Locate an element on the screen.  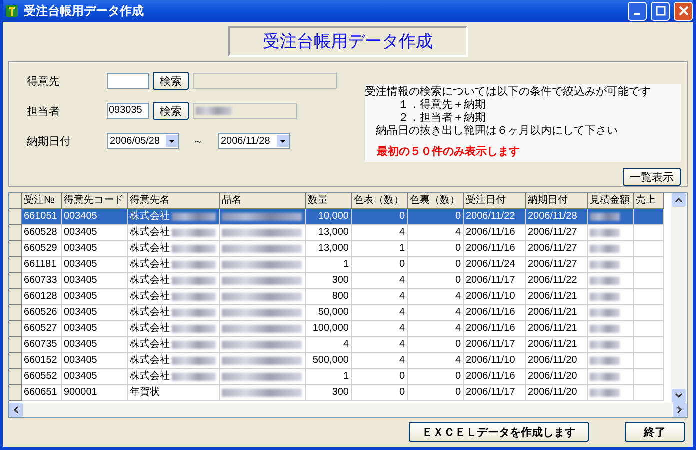
info-text: ２．担当者＋納期 is located at coordinates (442, 118).